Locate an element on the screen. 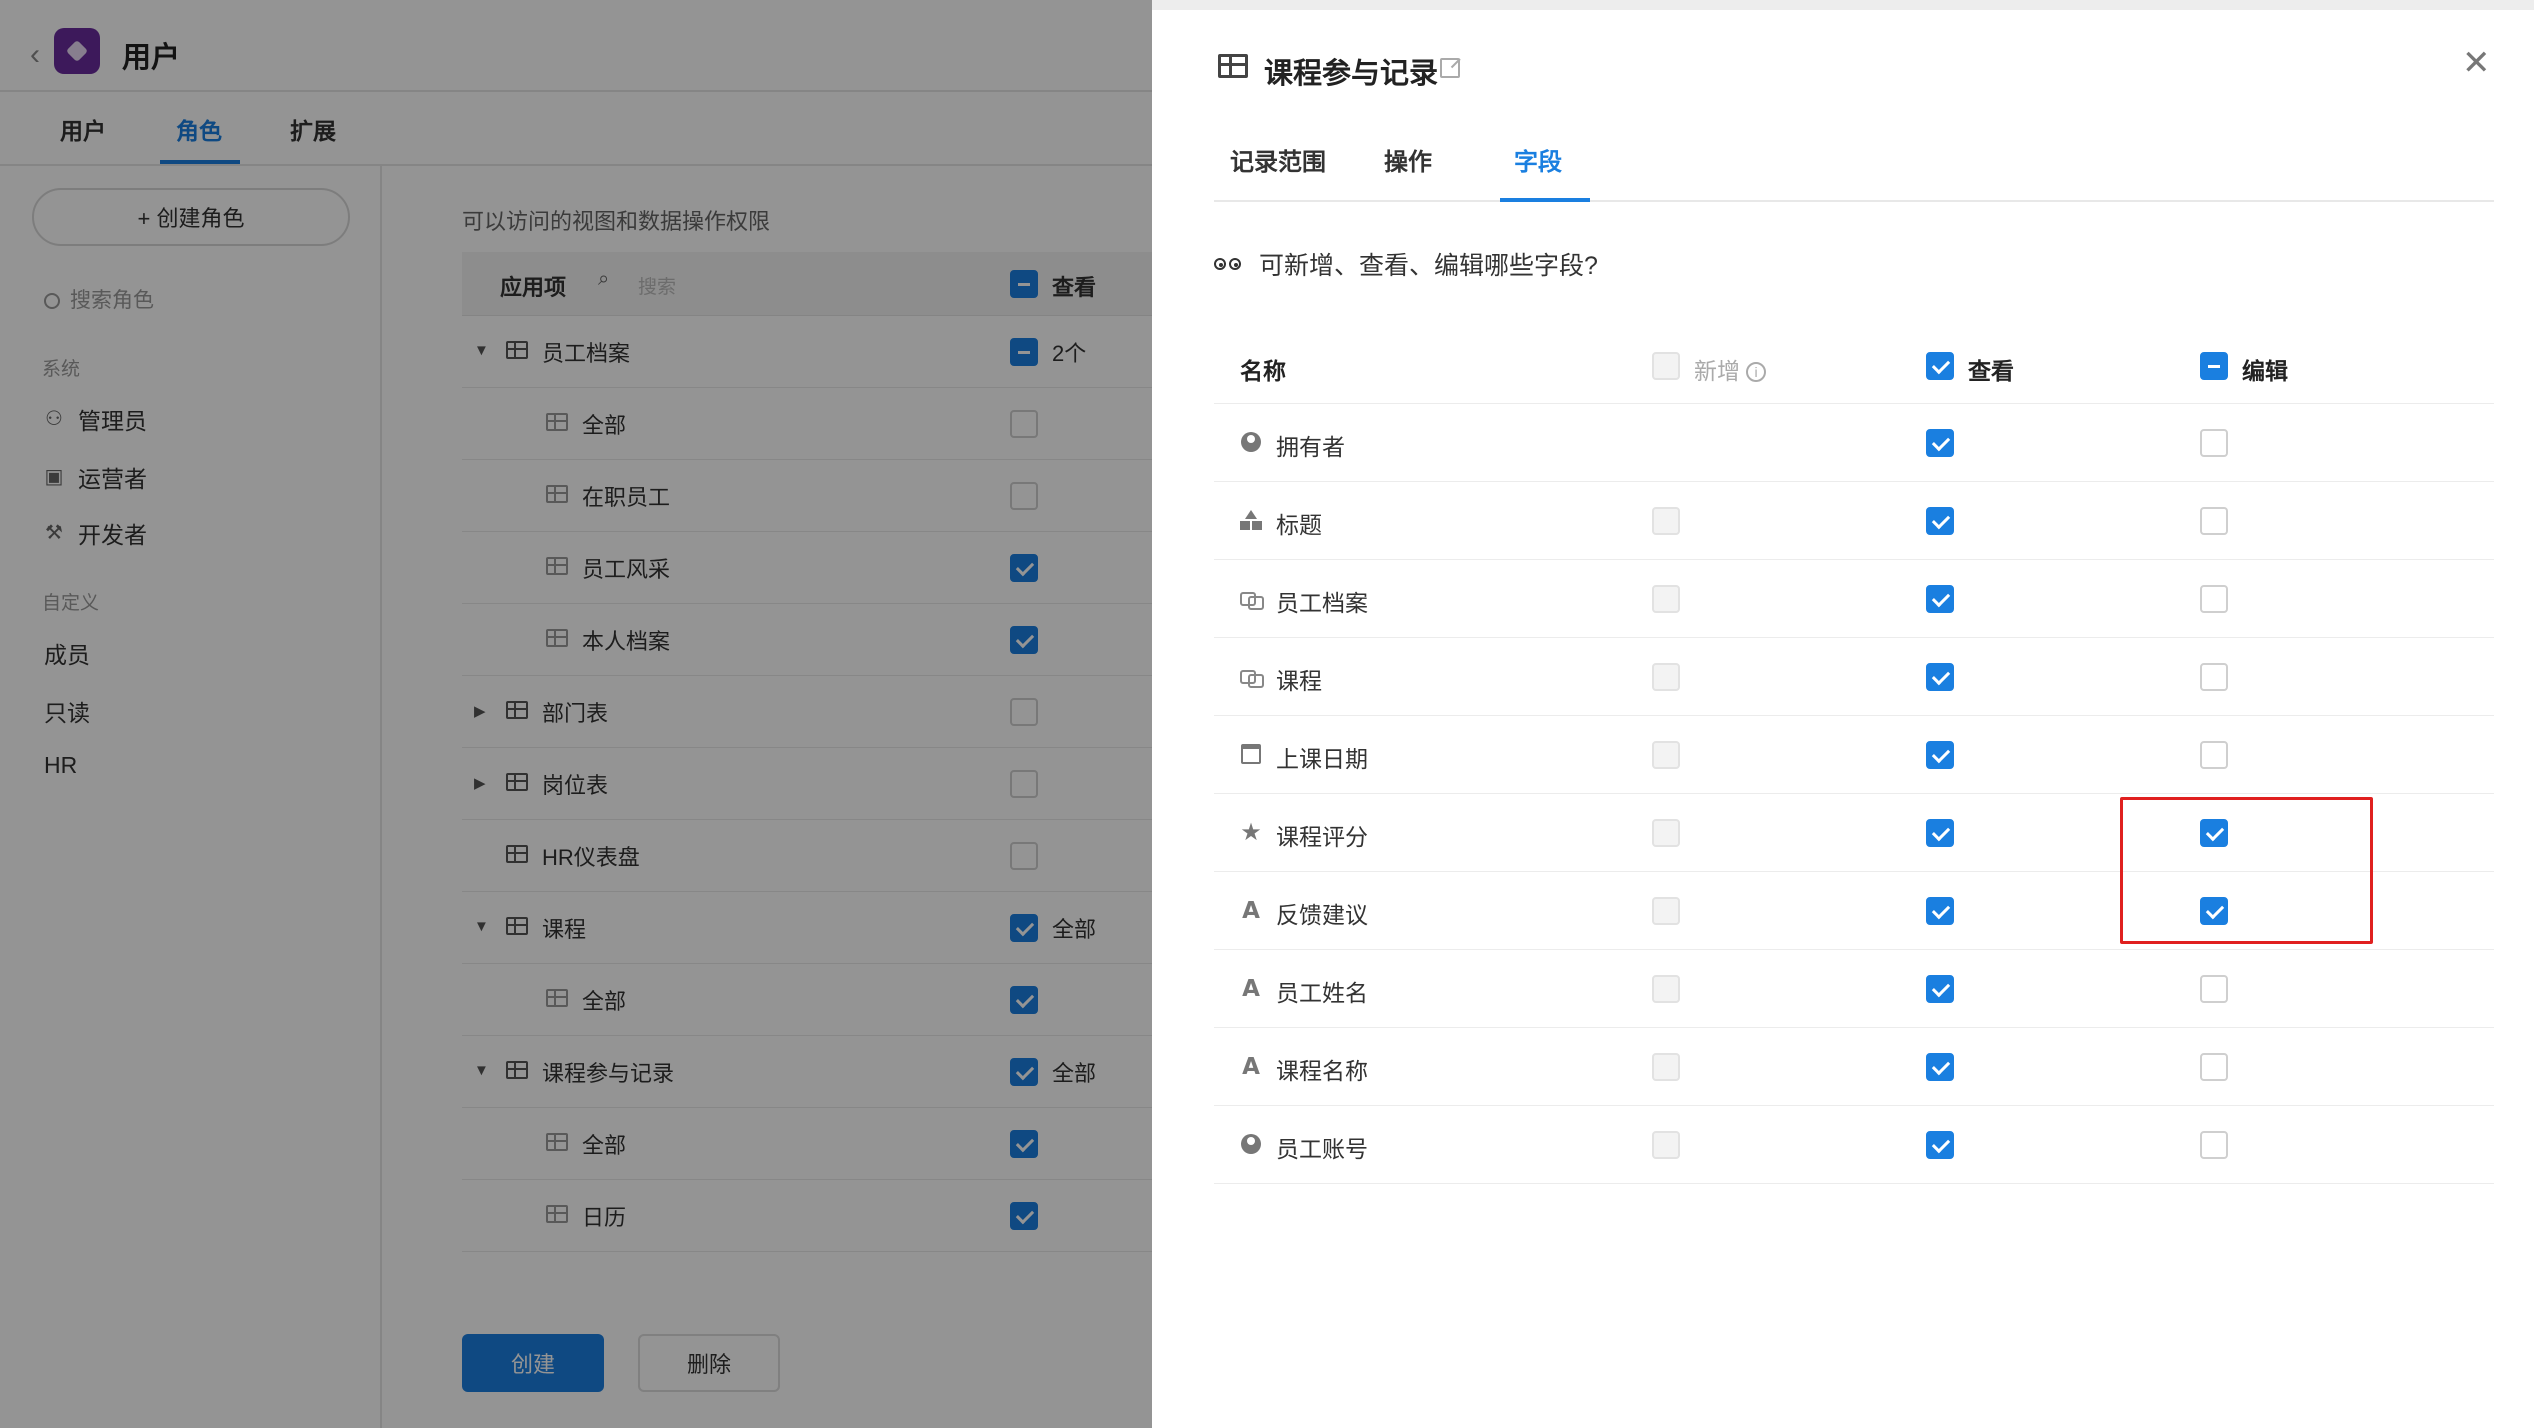 The image size is (2534, 1428). header-add: 新增 i is located at coordinates (1730, 369).